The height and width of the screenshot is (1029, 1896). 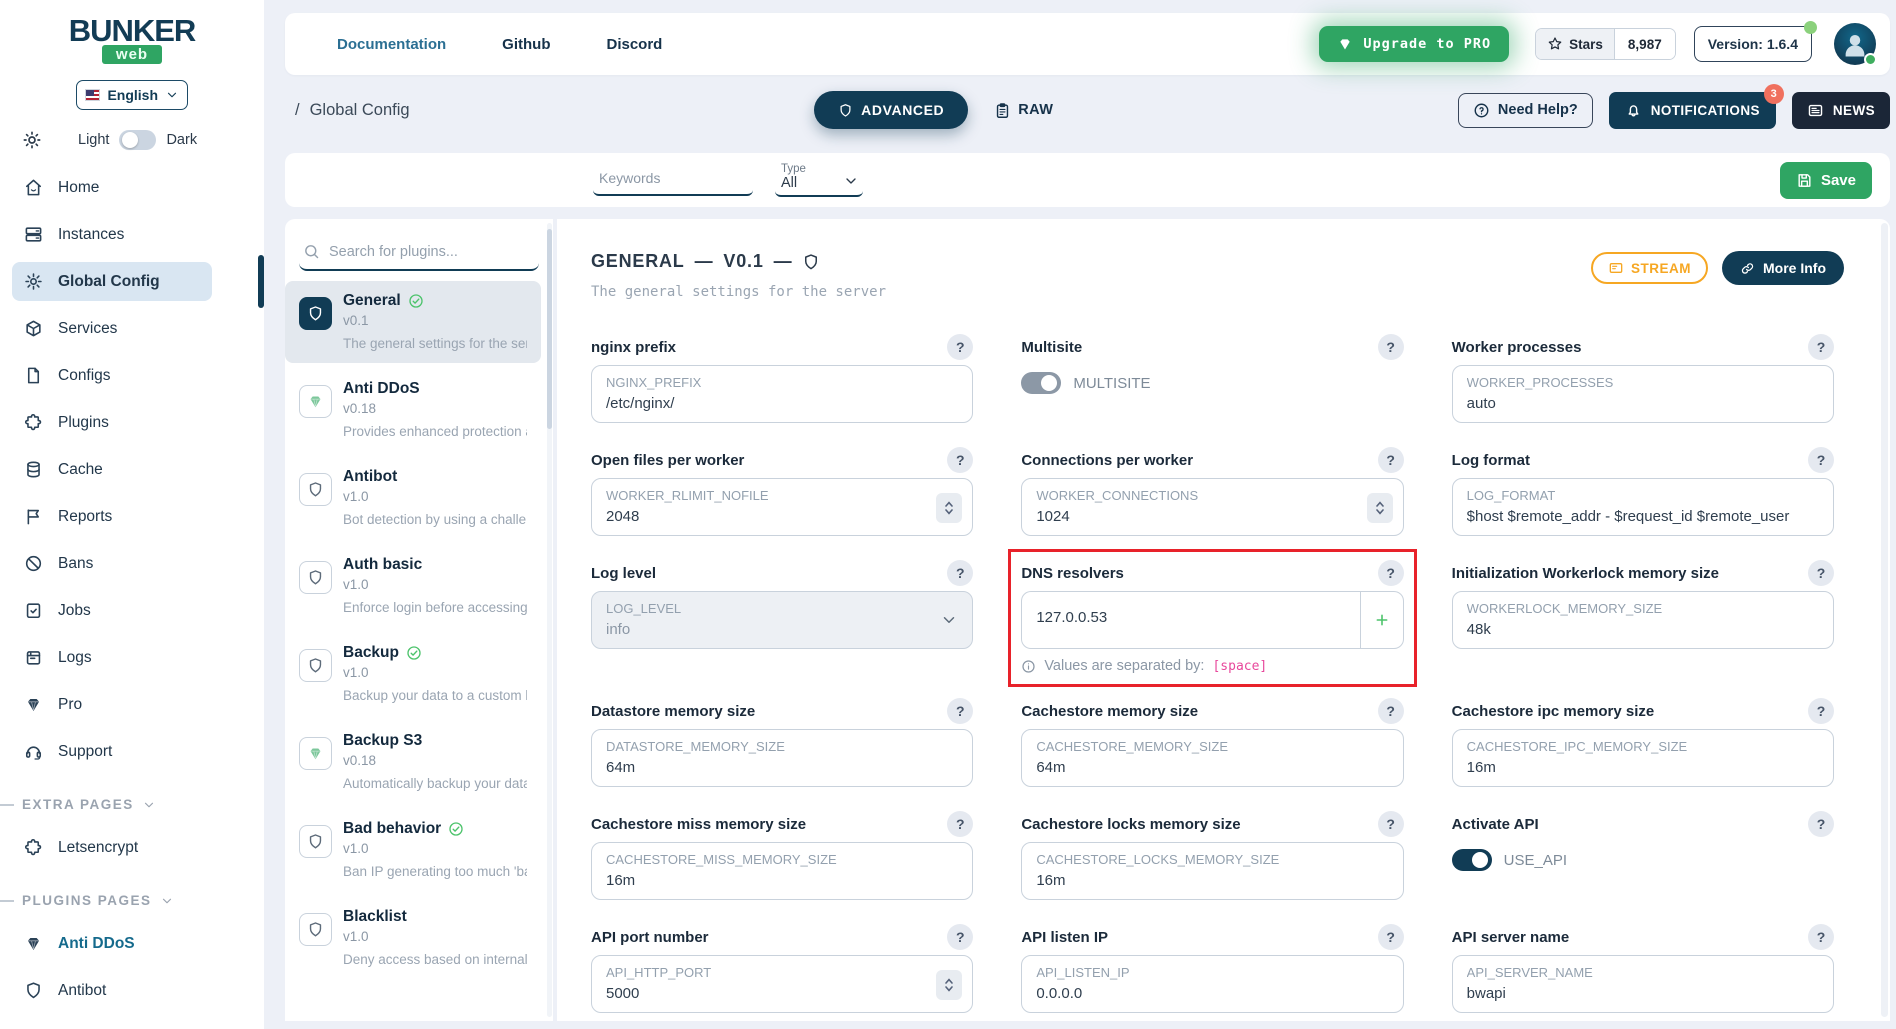 I want to click on field-label: Cachestore memory size, so click(x=1110, y=711).